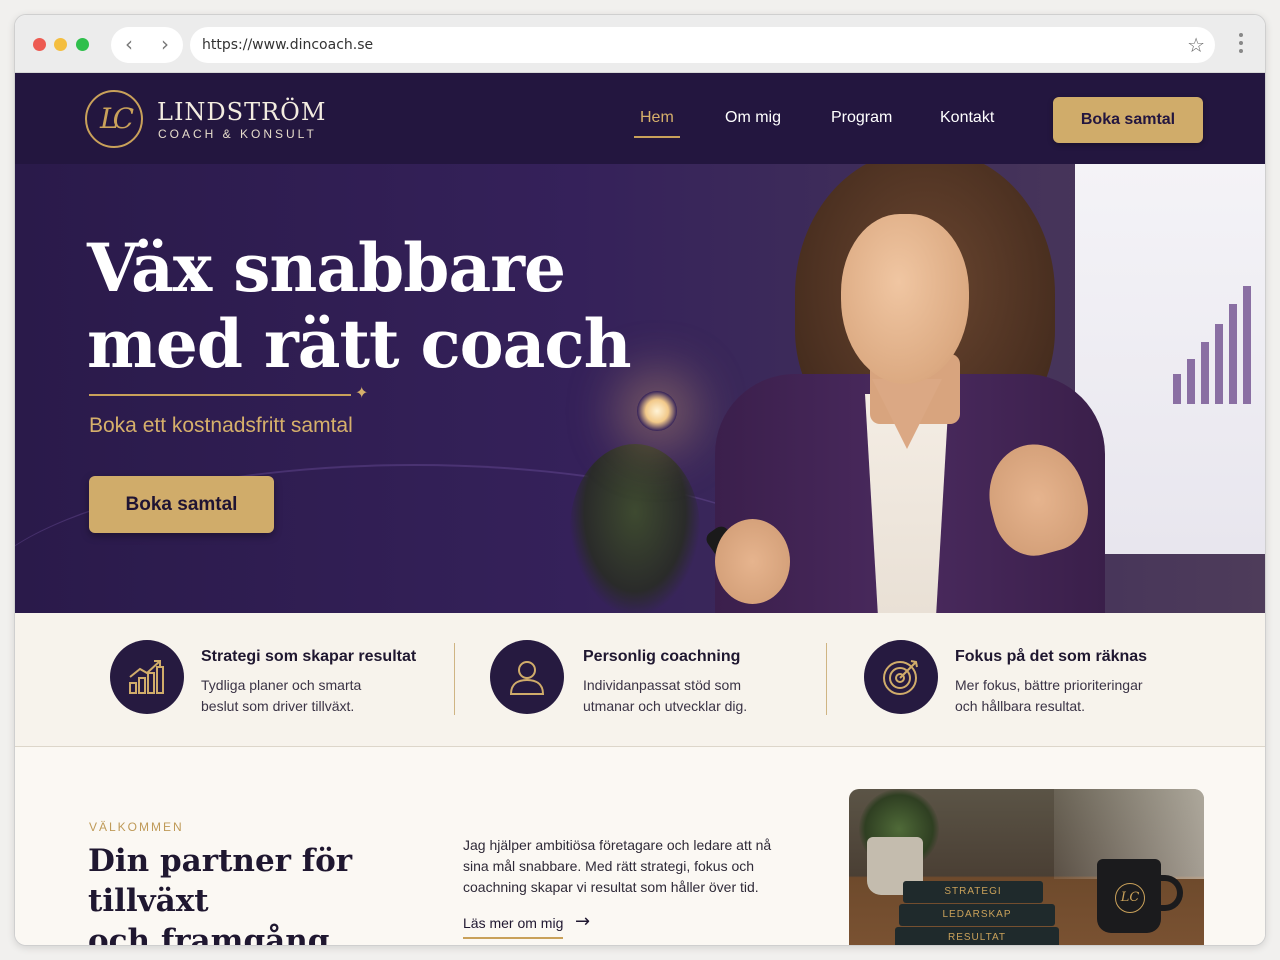  I want to click on feature-desc-line: utmanar och utvecklar dig., so click(665, 706).